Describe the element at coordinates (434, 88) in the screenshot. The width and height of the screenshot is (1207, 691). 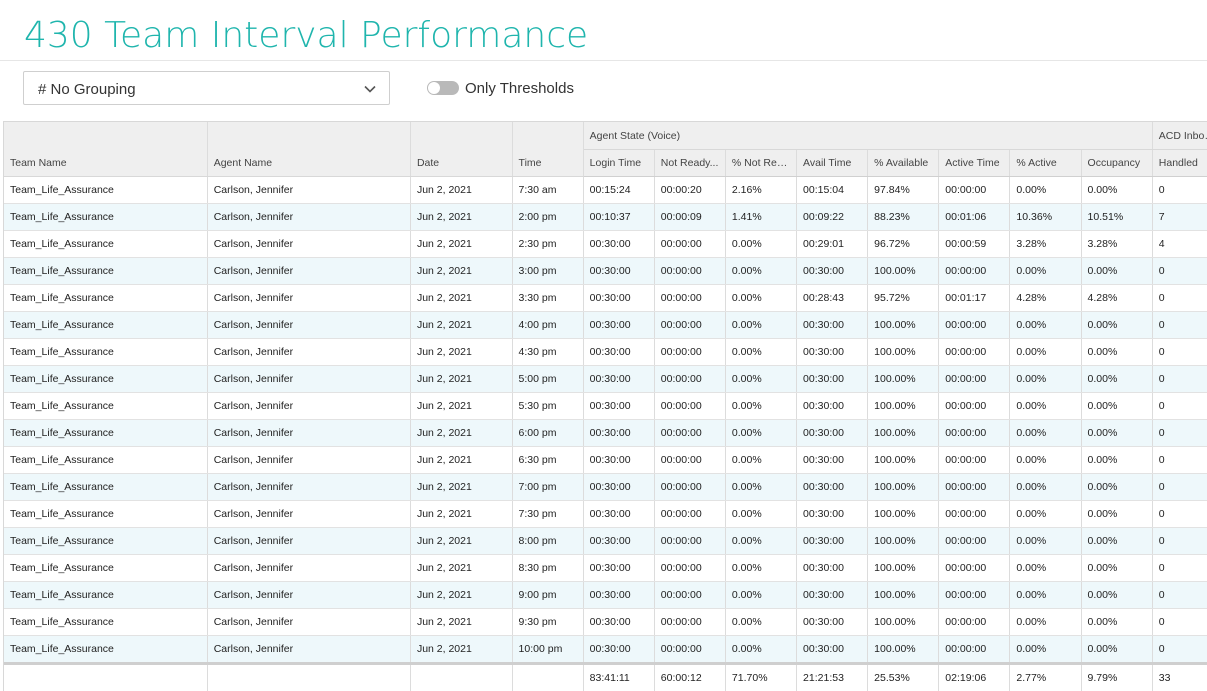
I see `toggle-knob` at that location.